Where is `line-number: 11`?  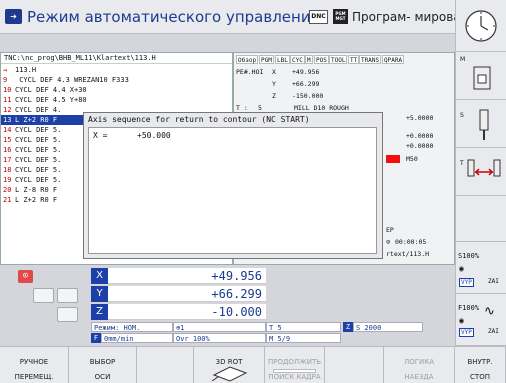 line-number: 11 is located at coordinates (7, 100).